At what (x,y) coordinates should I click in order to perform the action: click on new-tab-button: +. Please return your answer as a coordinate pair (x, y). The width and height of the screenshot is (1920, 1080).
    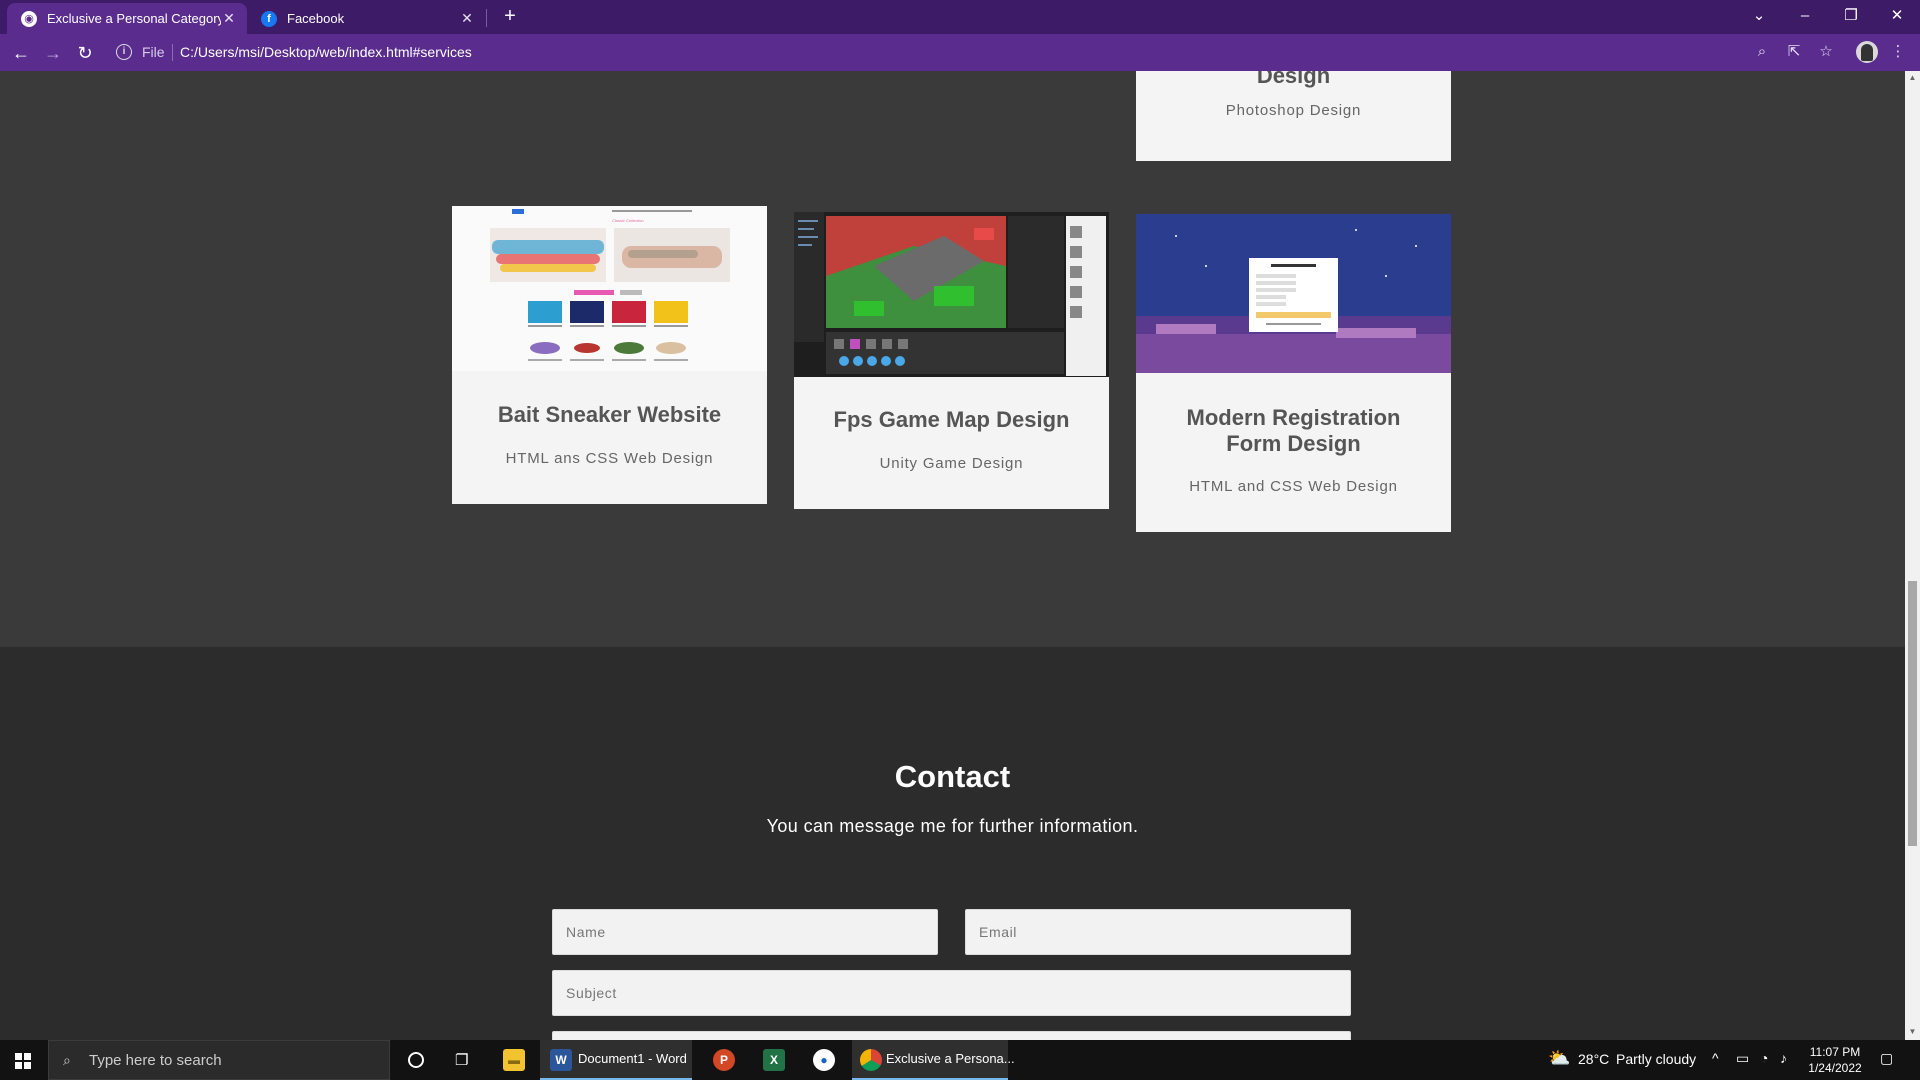
    Looking at the image, I should click on (510, 17).